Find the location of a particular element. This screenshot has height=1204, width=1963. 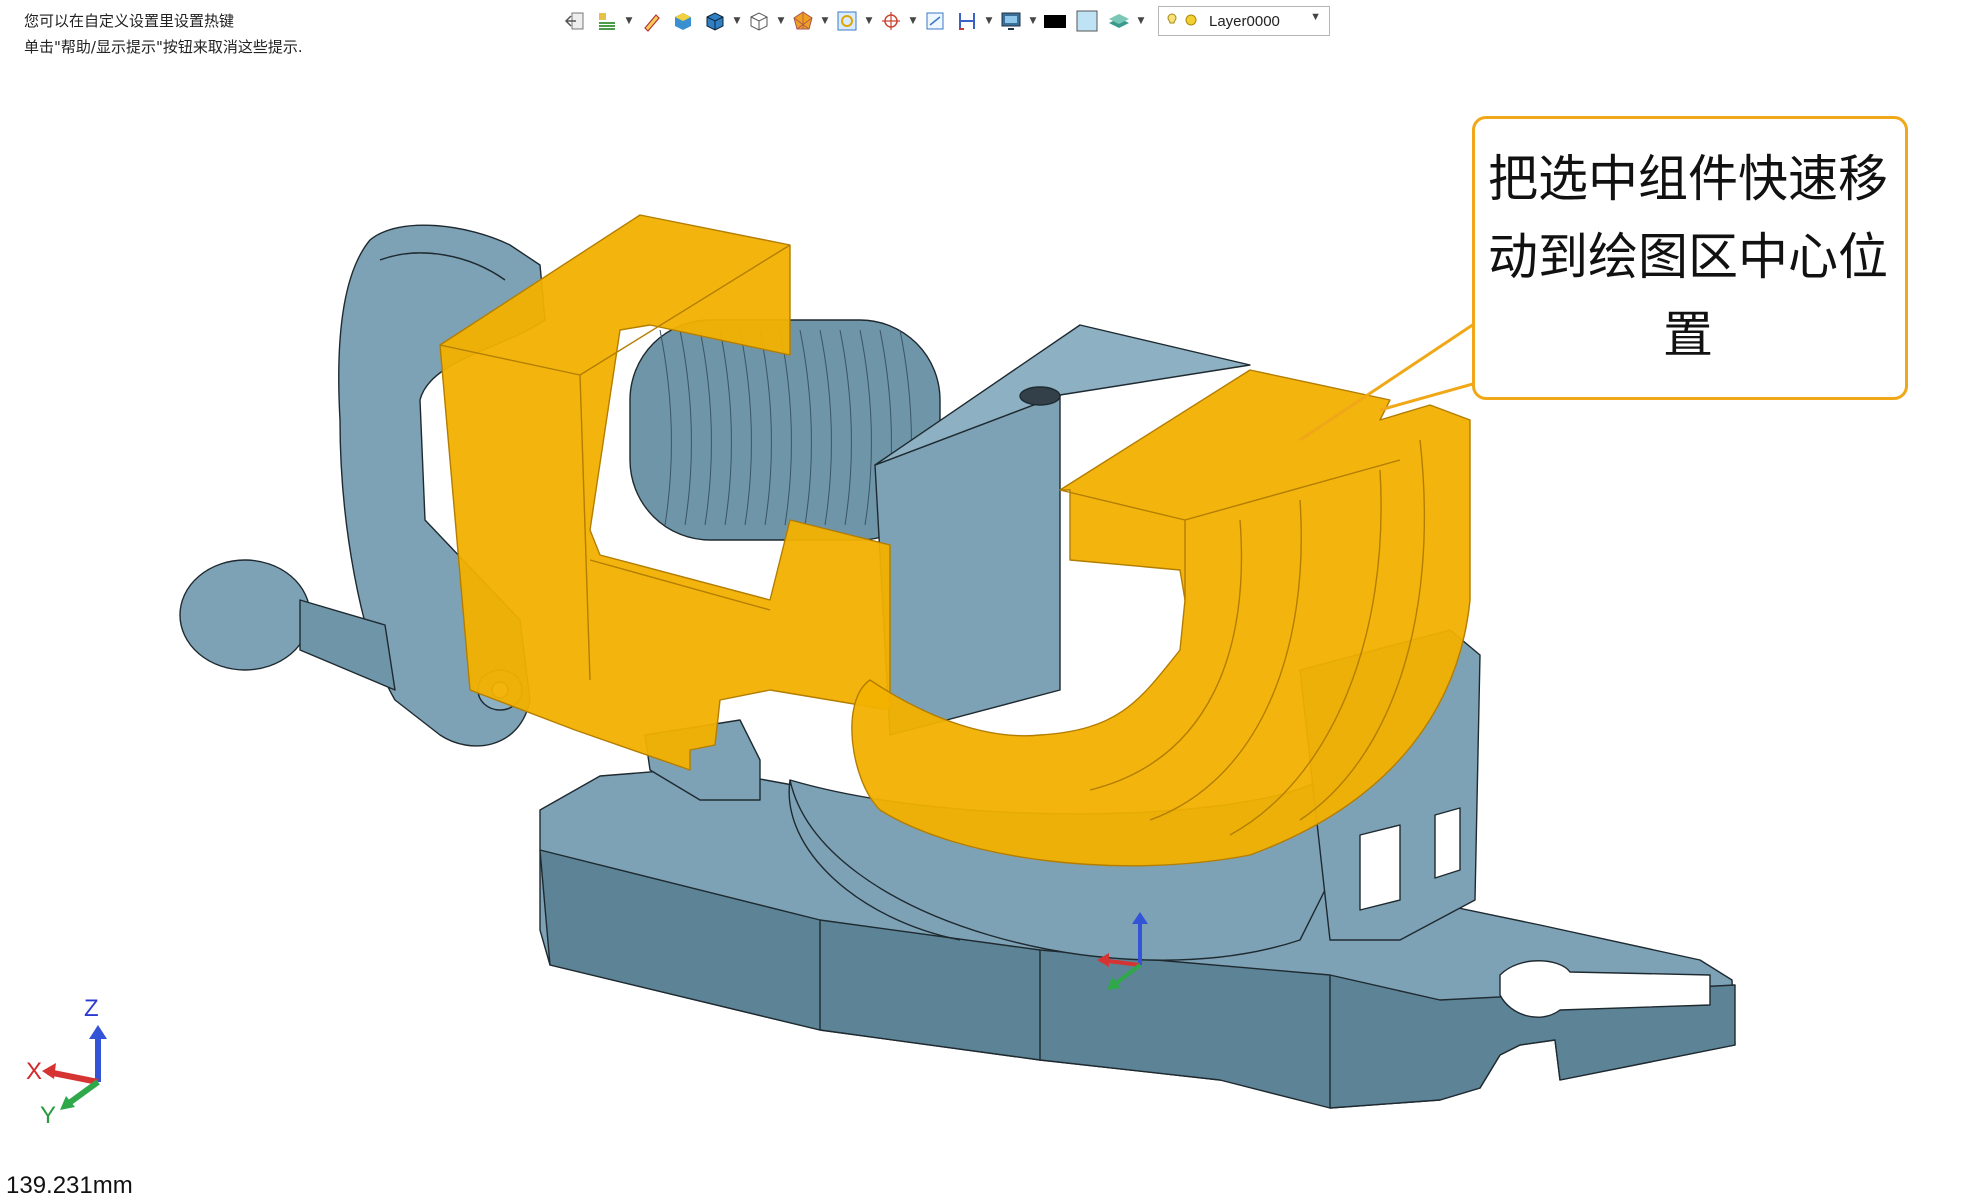

callout-line-1: 把选中组件快速移 is located at coordinates (1688, 179).